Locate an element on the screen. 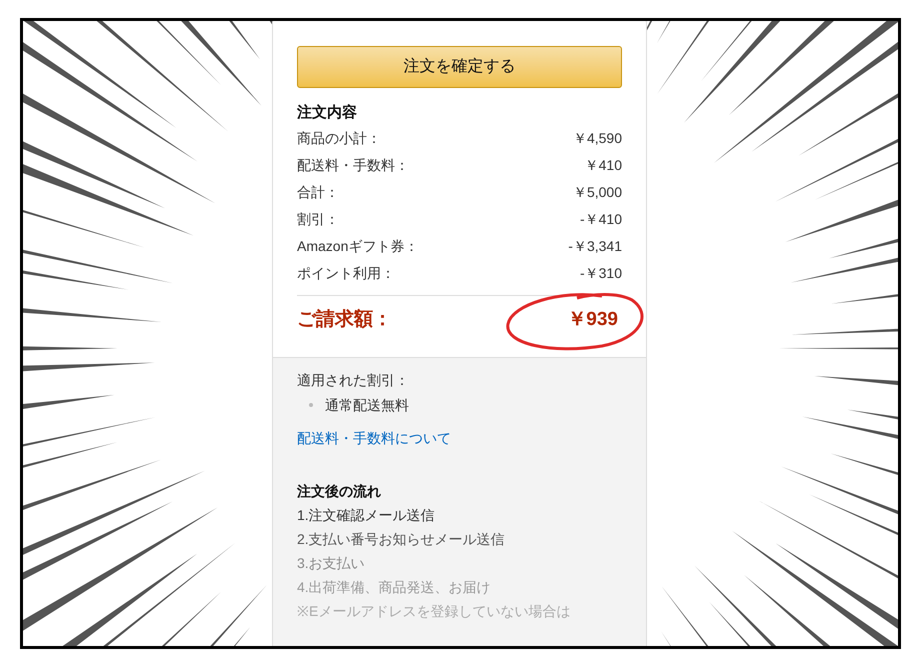 This screenshot has height=653, width=921. summary-value: ￥4,590 is located at coordinates (597, 138).